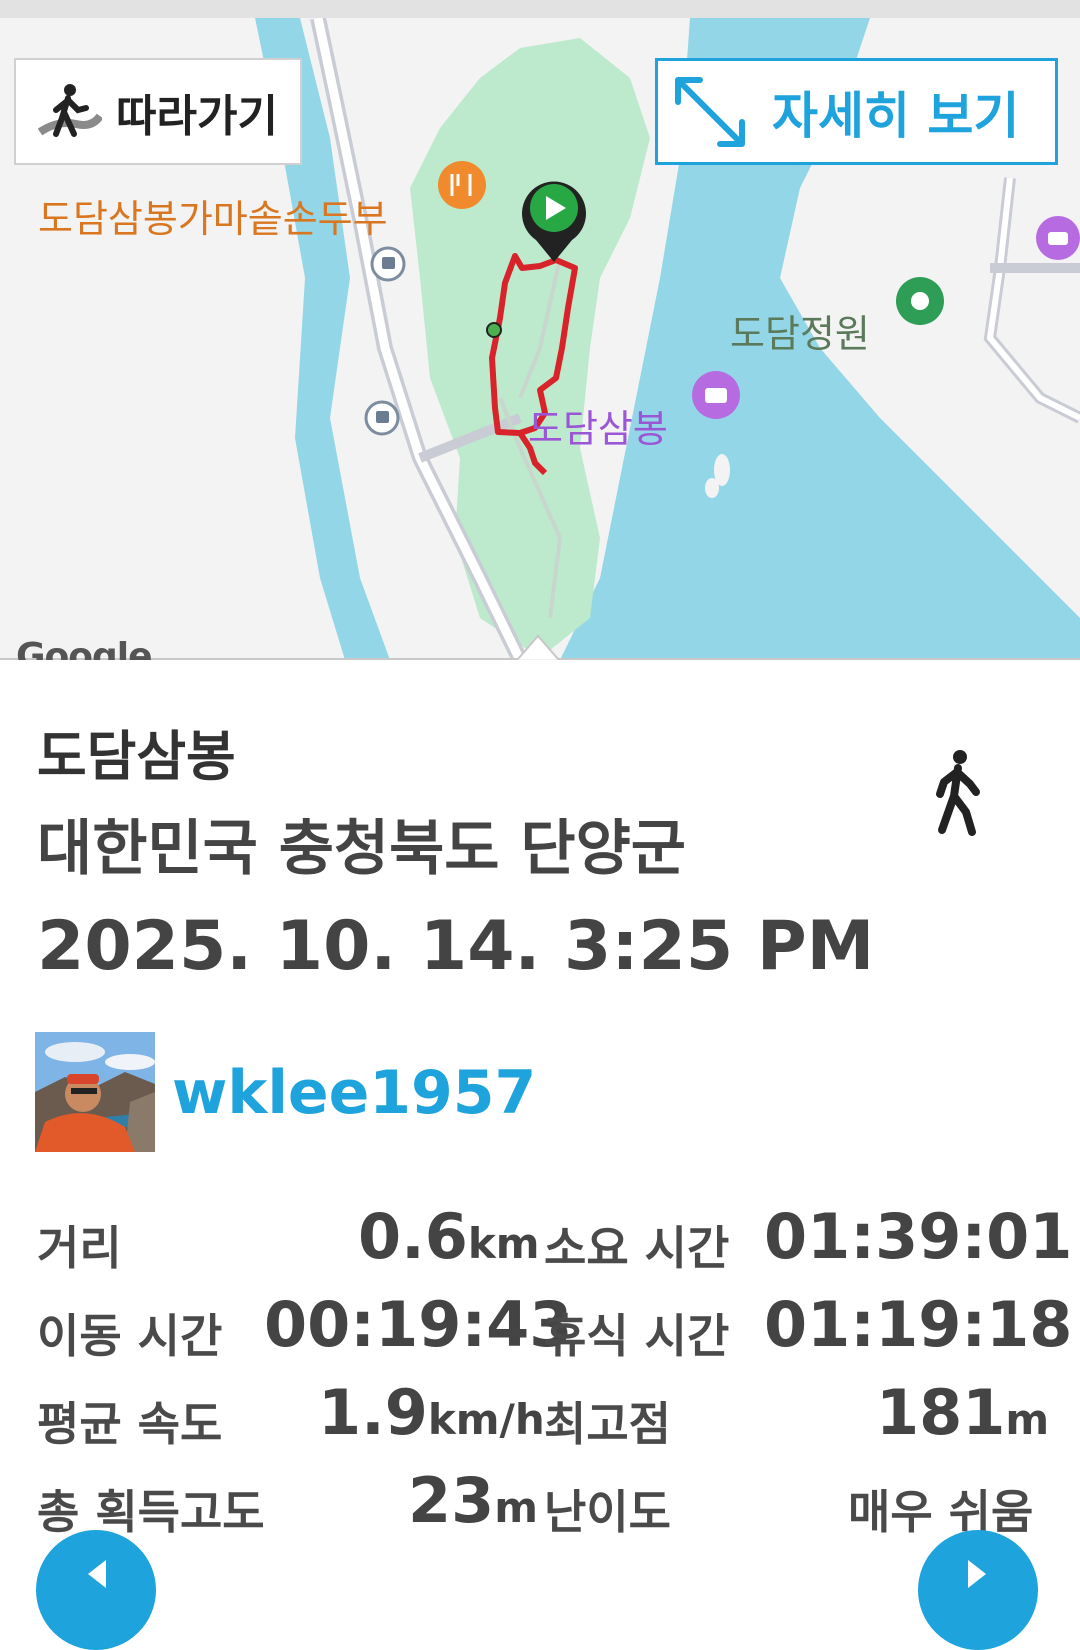 This screenshot has height=1650, width=1080. Describe the element at coordinates (197, 116) in the screenshot. I see `follow-button-label: 따라가기` at that location.